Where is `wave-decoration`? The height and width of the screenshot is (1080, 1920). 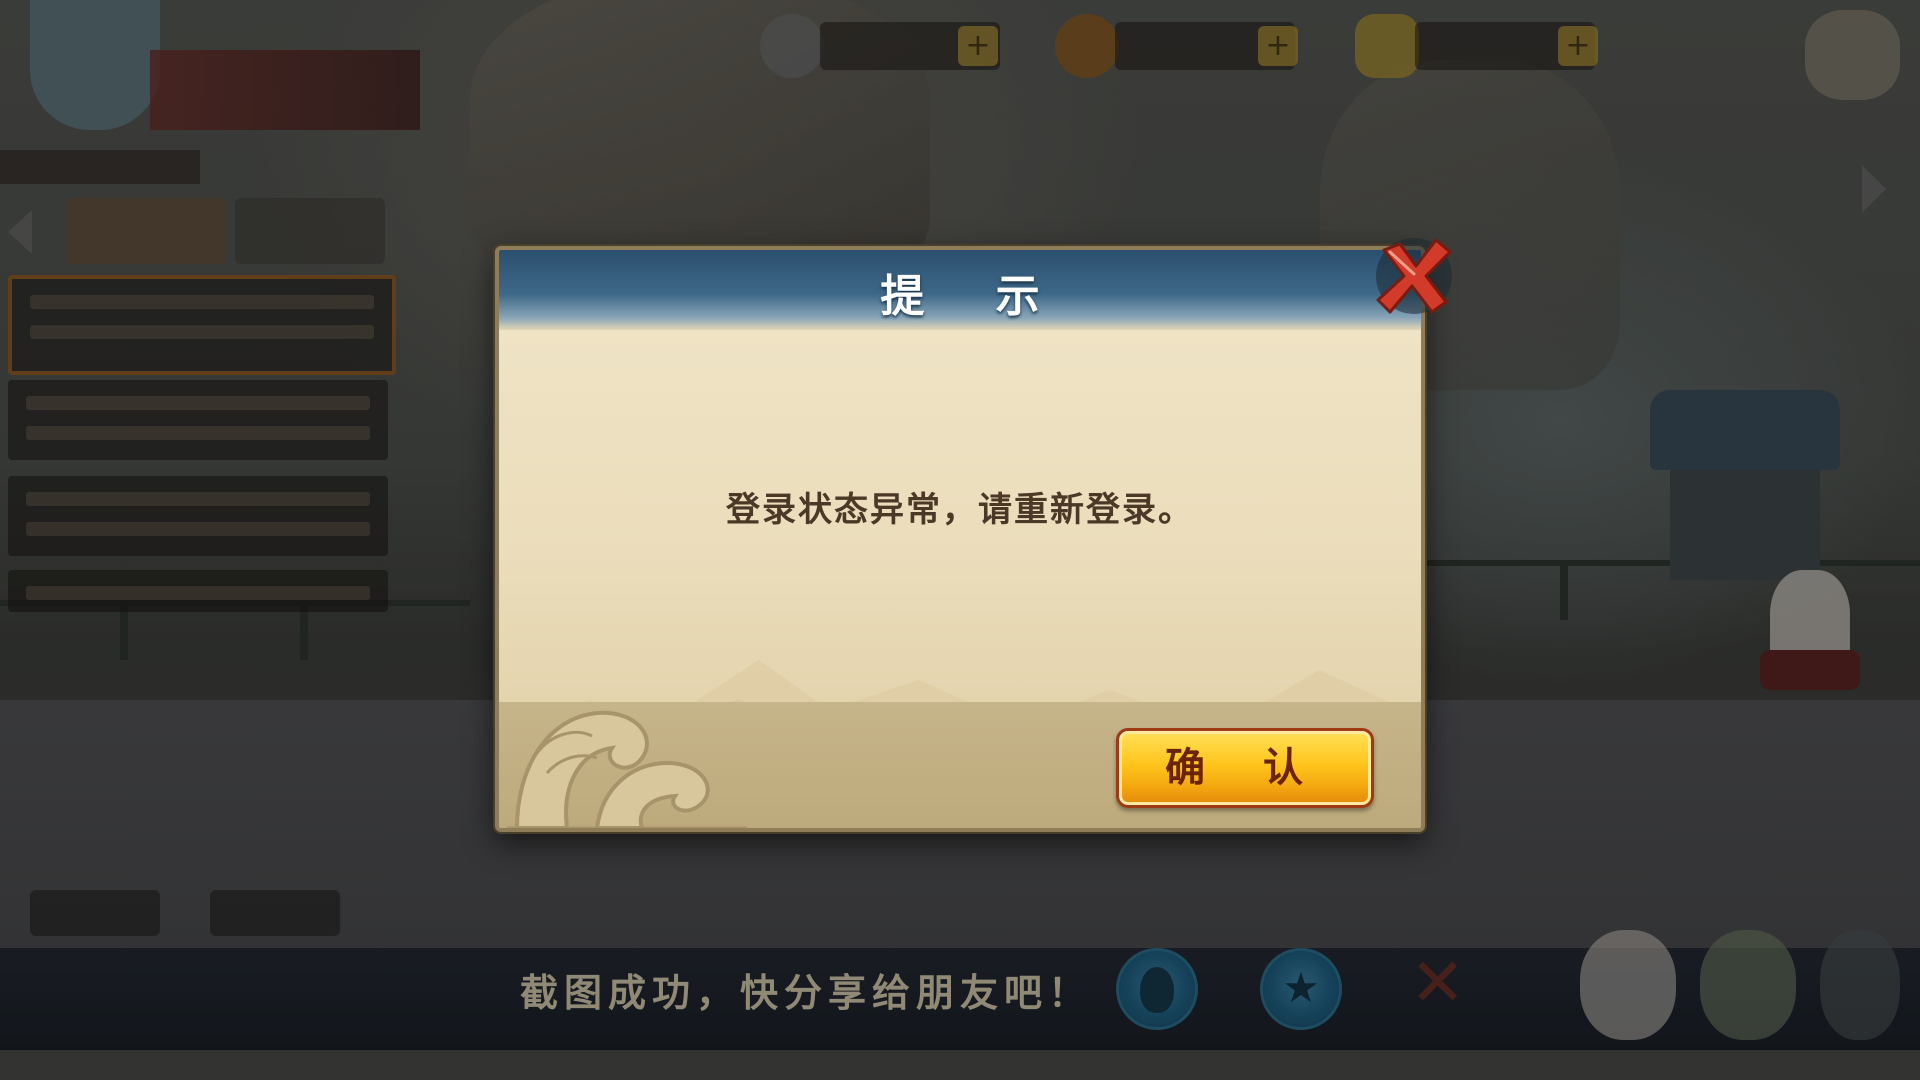 wave-decoration is located at coordinates (627, 769).